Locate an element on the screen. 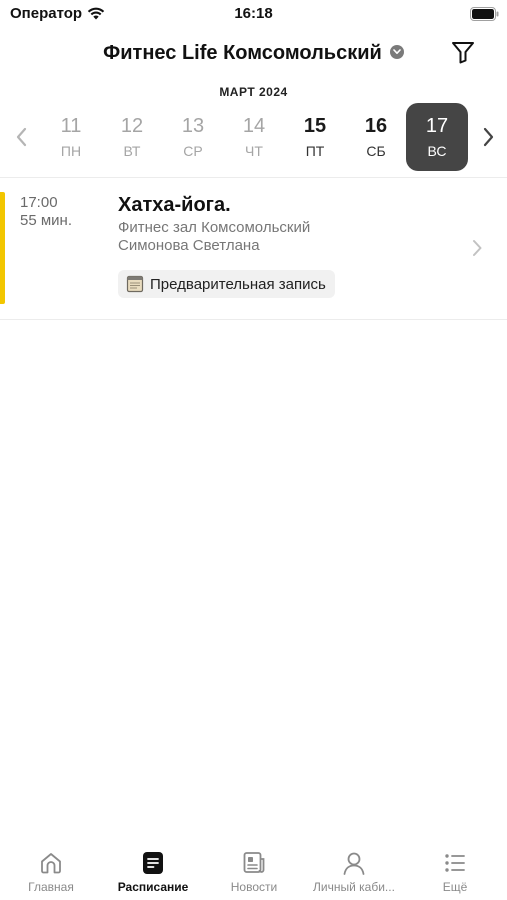 This screenshot has width=507, height=900. more-list-icon is located at coordinates (455, 863).